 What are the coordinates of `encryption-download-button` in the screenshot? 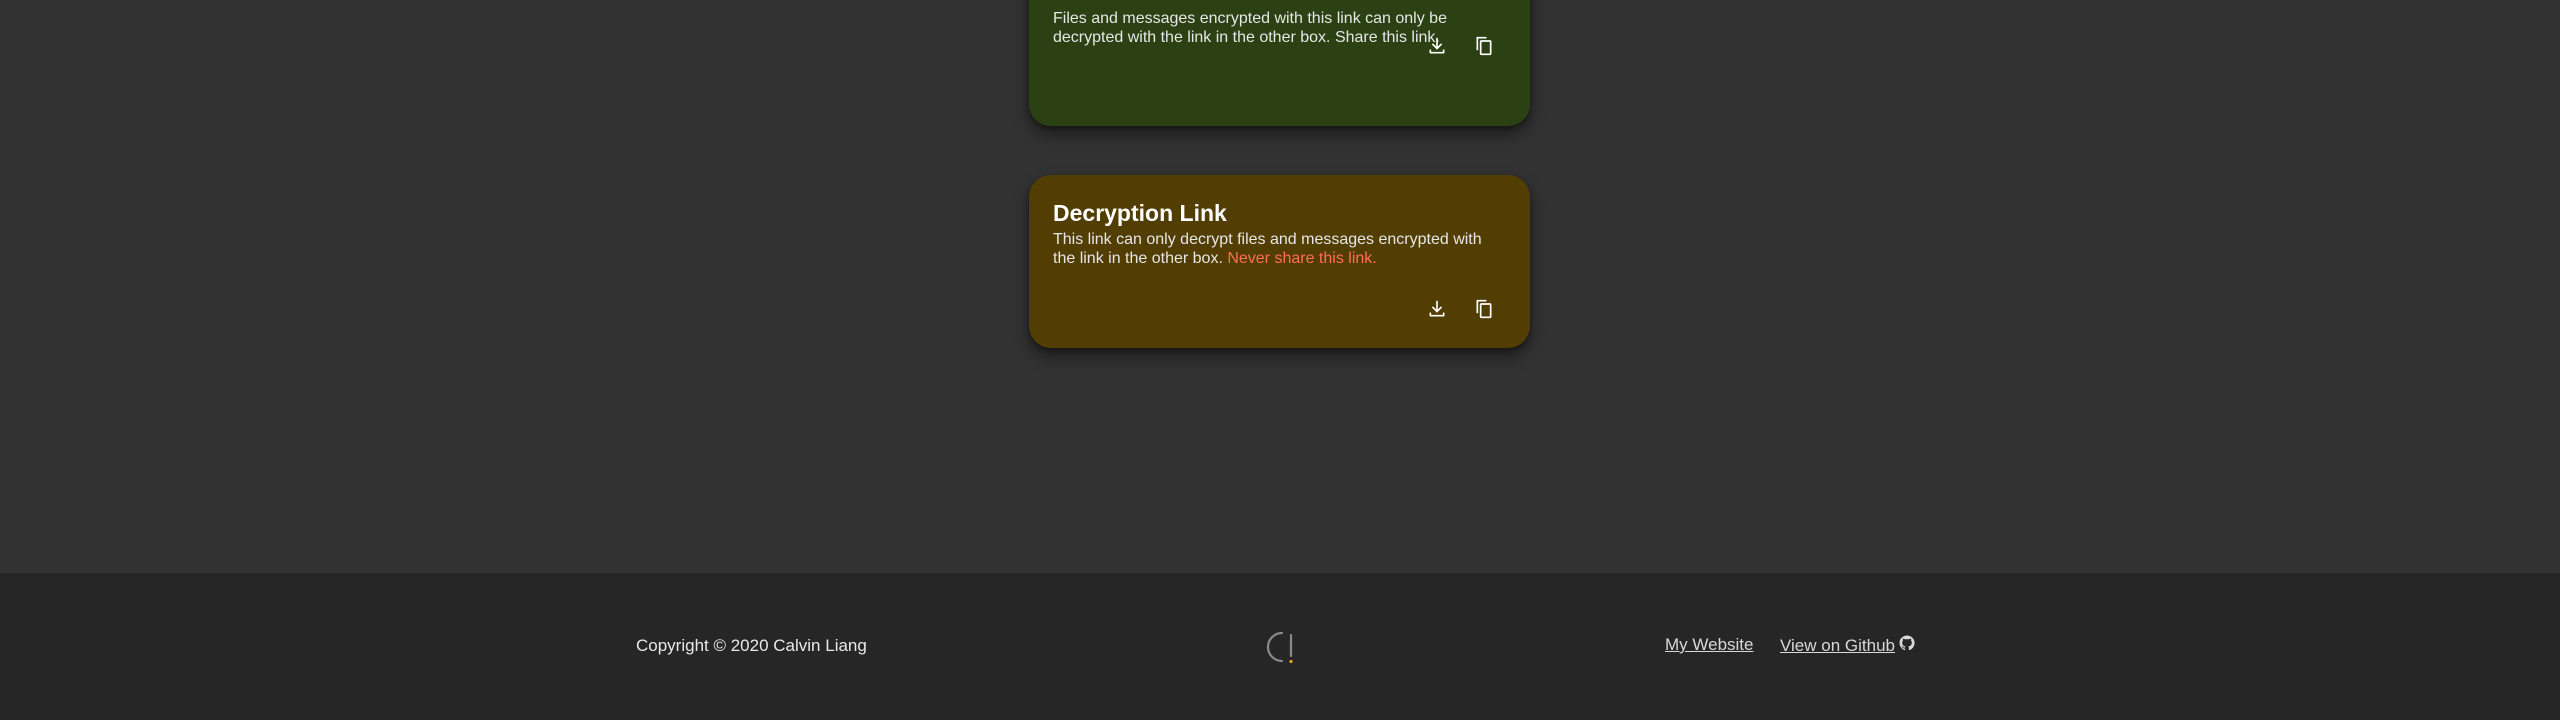 It's located at (1437, 46).